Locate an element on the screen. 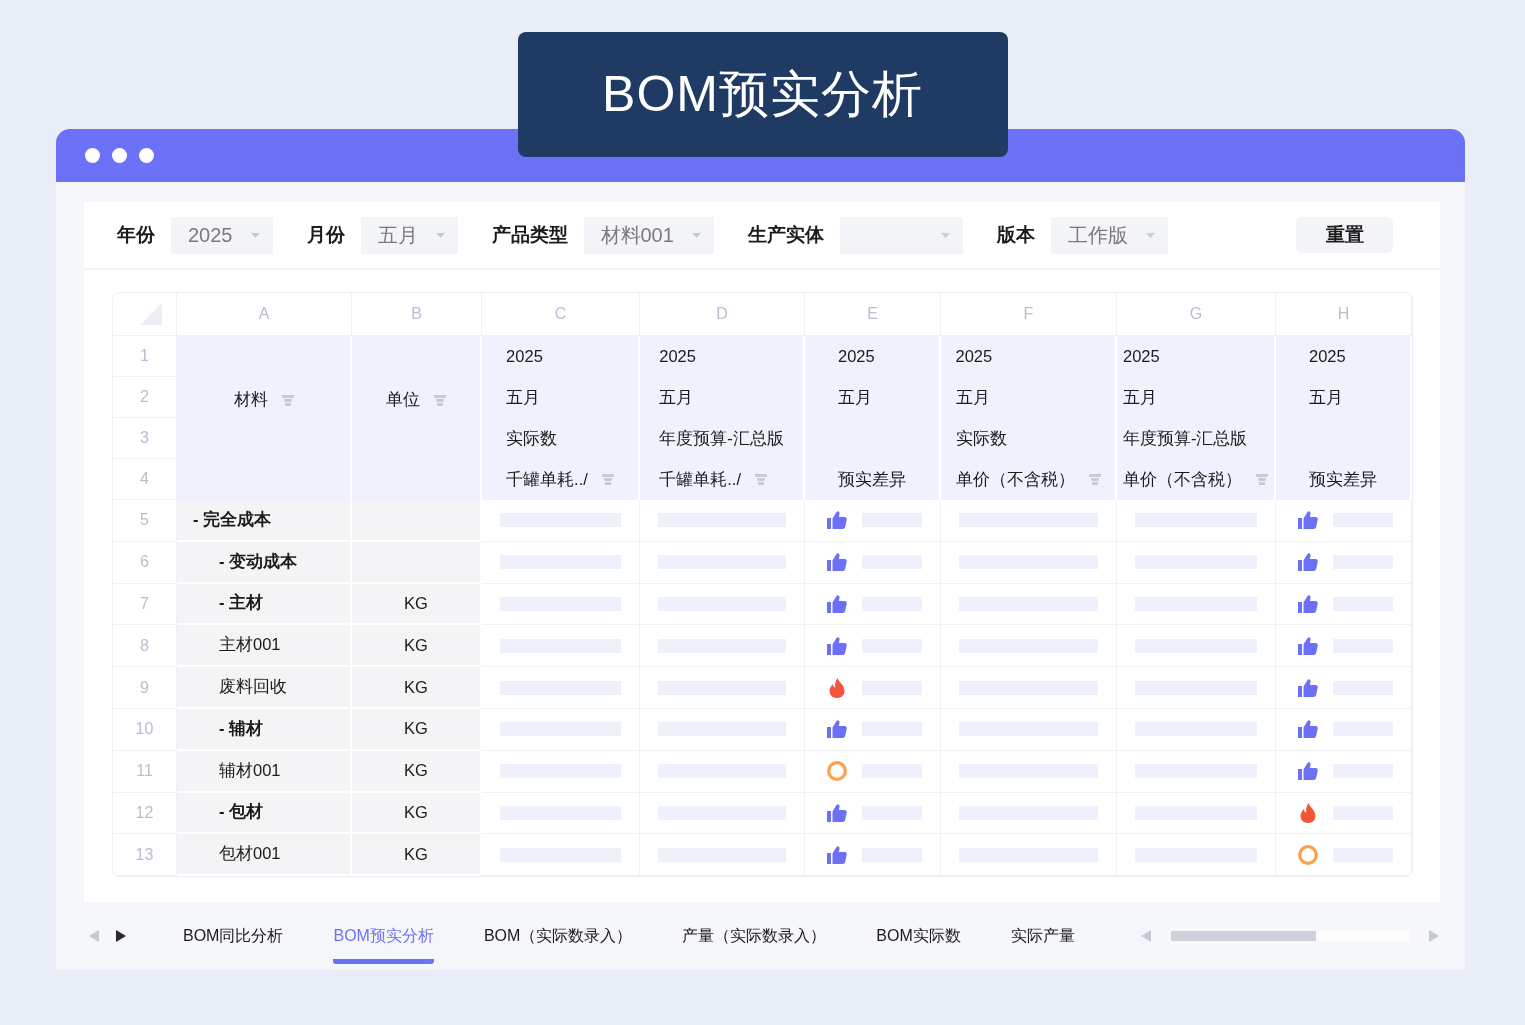 The image size is (1525, 1025). table-cell: 辅材001 is located at coordinates (264, 771).